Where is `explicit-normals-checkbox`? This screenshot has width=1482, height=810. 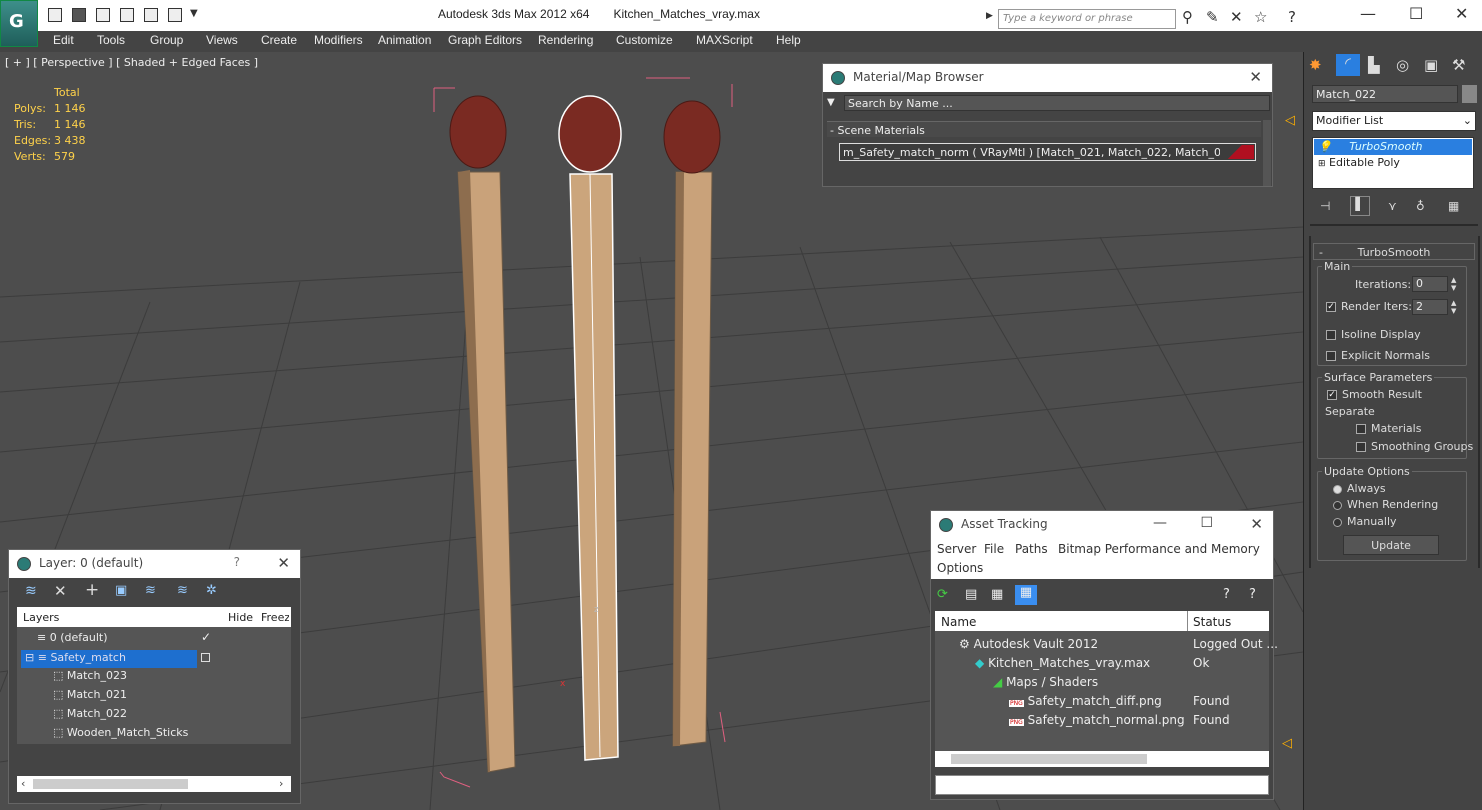 explicit-normals-checkbox is located at coordinates (1331, 356).